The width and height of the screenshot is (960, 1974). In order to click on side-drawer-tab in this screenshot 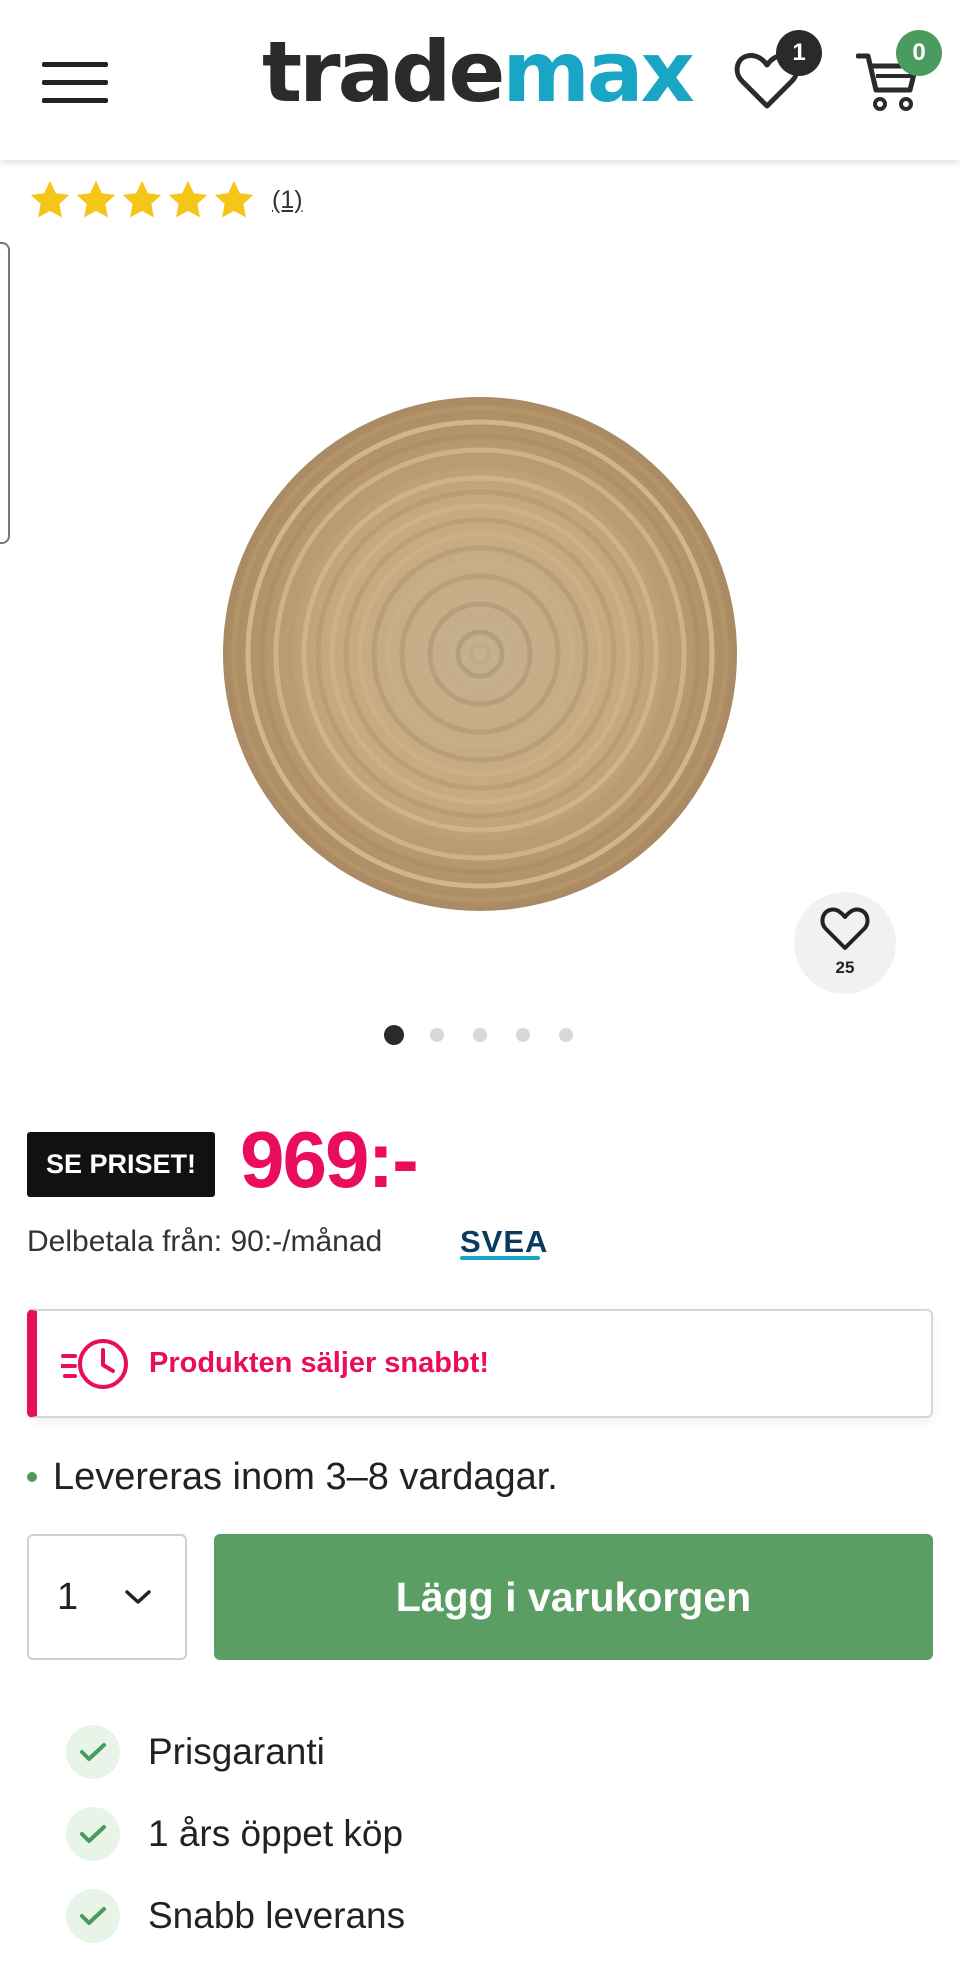, I will do `click(5, 393)`.